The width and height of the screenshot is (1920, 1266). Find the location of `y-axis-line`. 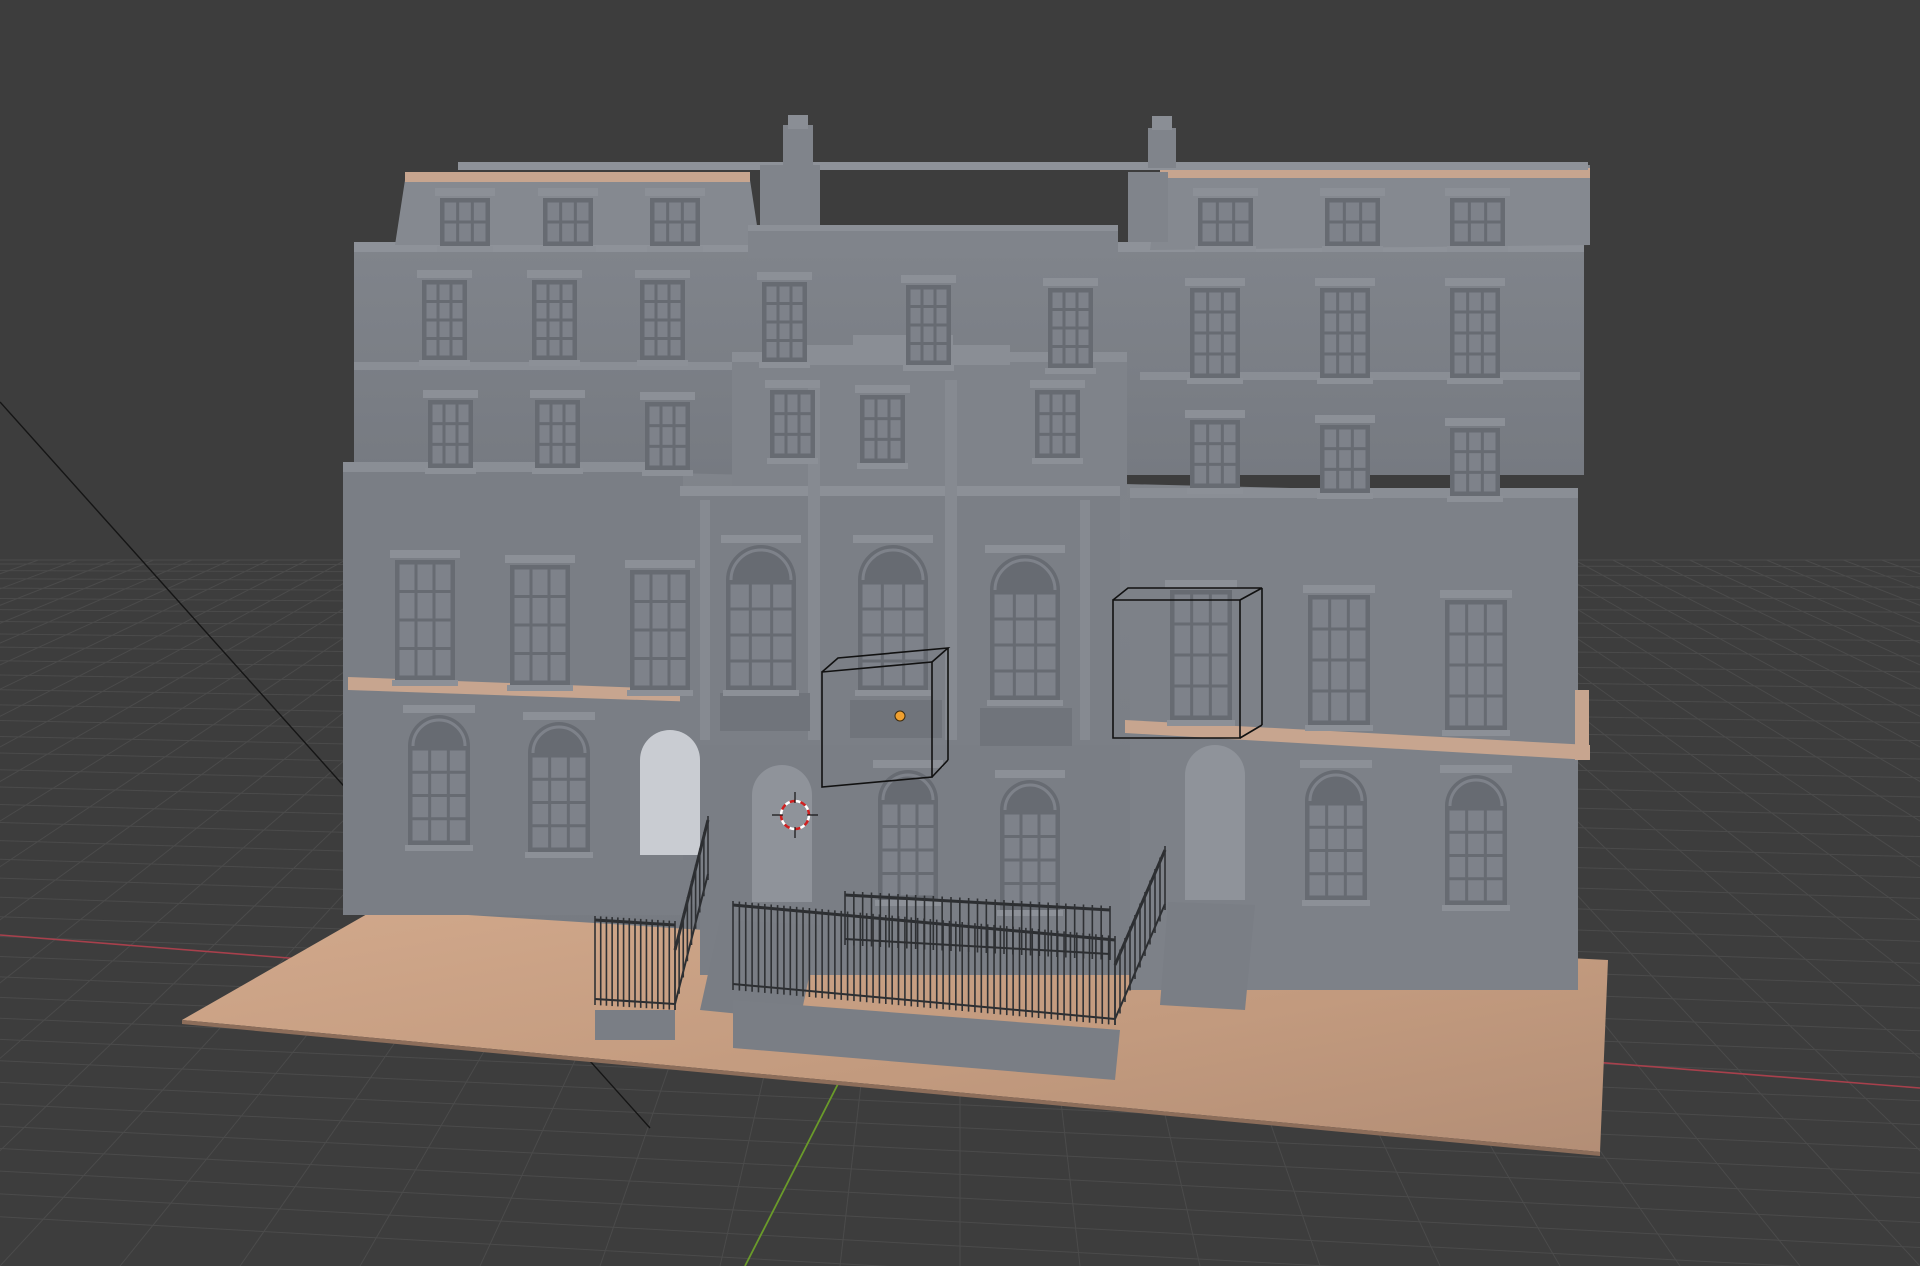

y-axis-line is located at coordinates (792, 1172).